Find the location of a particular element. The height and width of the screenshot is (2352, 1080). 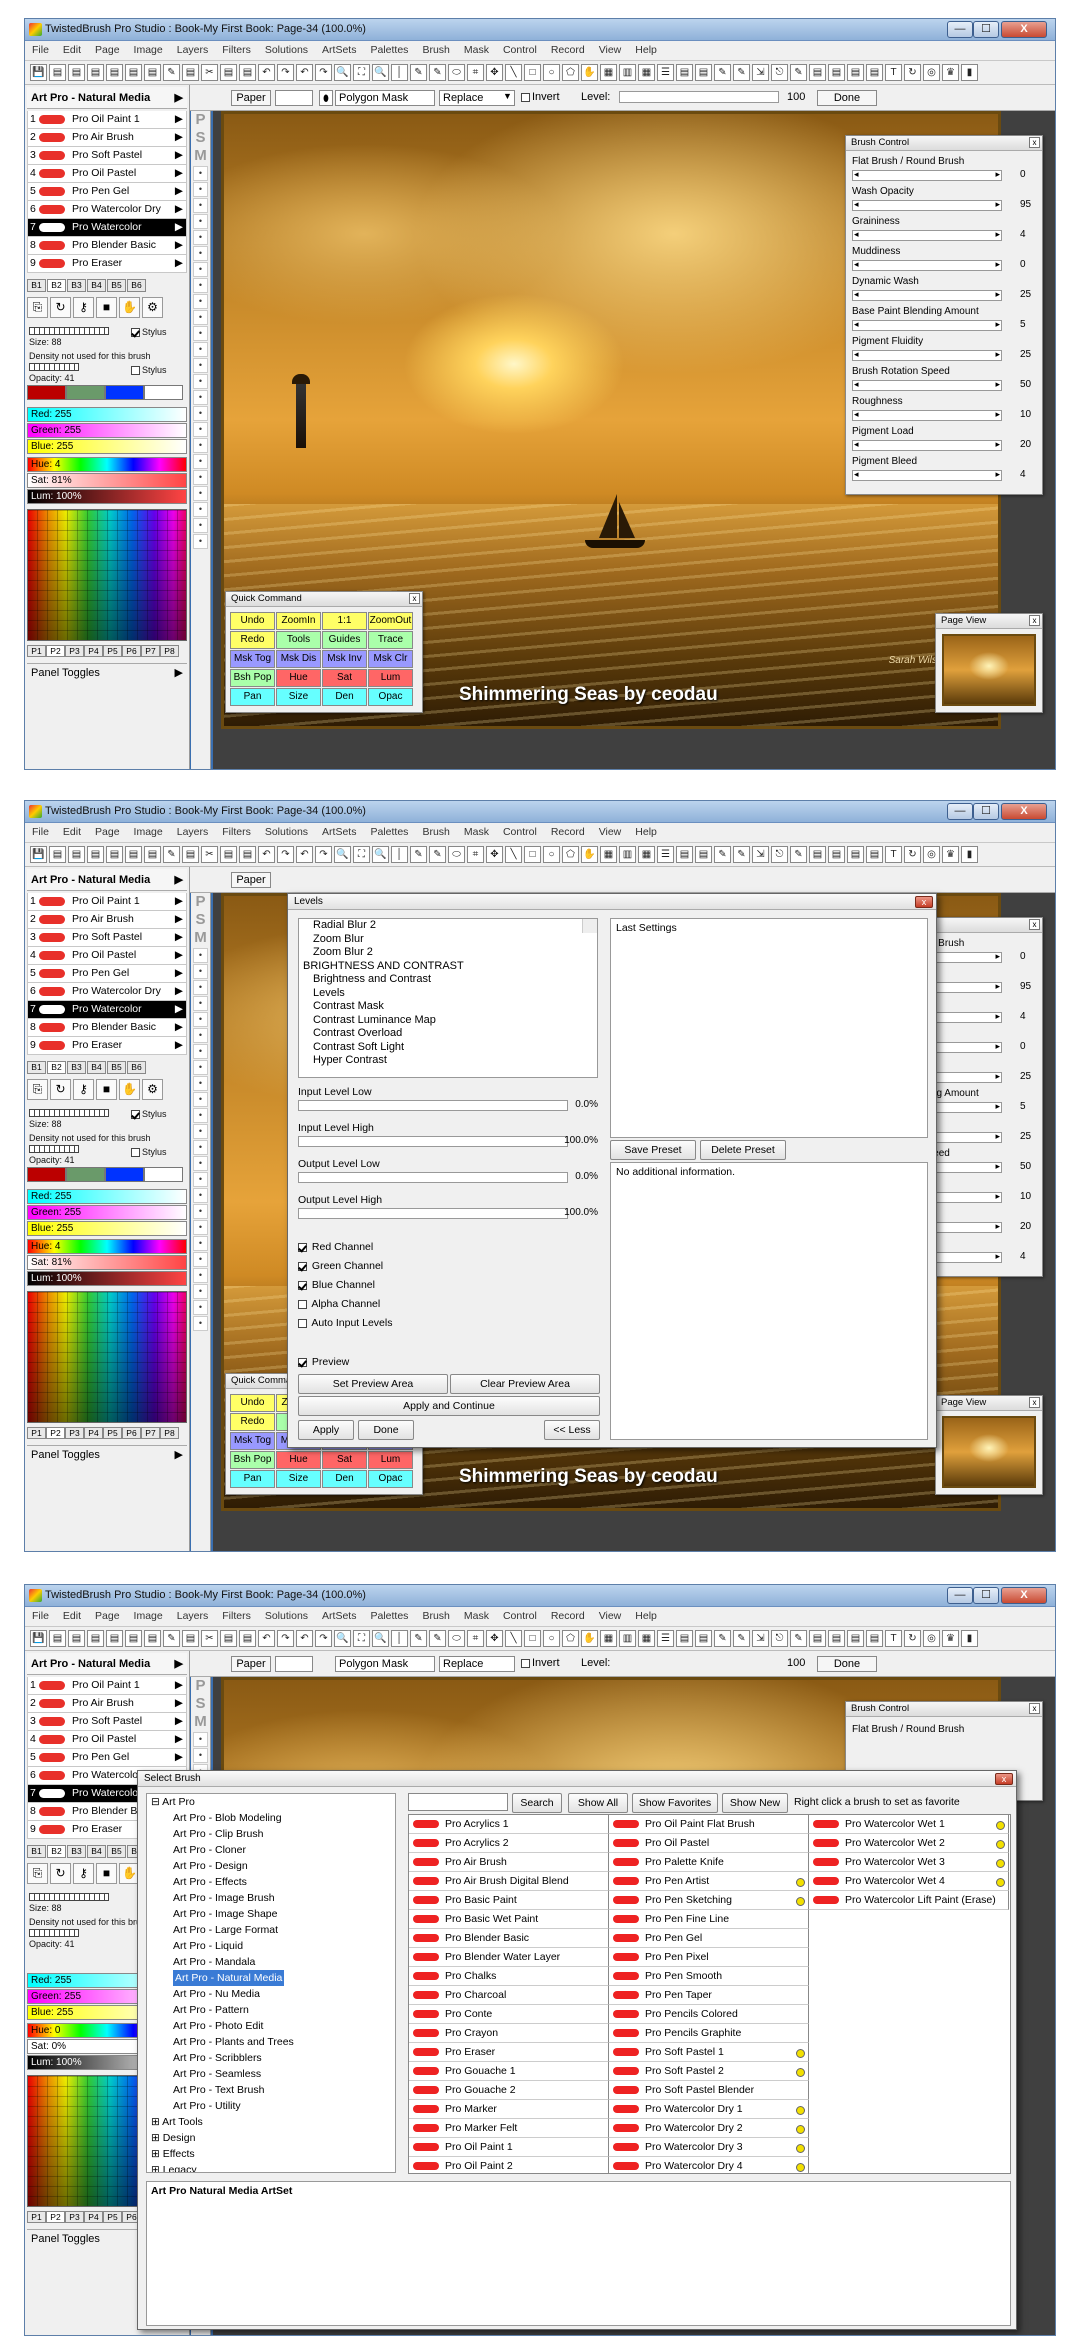

toolbar-tool-icon: ╲ is located at coordinates (513, 854).